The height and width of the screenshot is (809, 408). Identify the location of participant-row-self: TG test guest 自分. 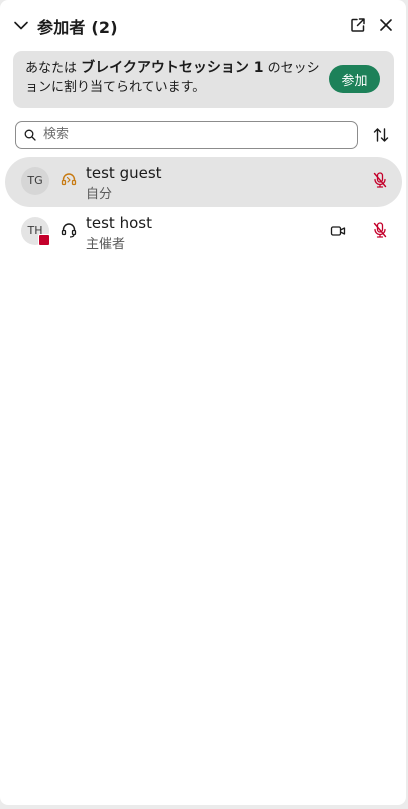
(203, 182).